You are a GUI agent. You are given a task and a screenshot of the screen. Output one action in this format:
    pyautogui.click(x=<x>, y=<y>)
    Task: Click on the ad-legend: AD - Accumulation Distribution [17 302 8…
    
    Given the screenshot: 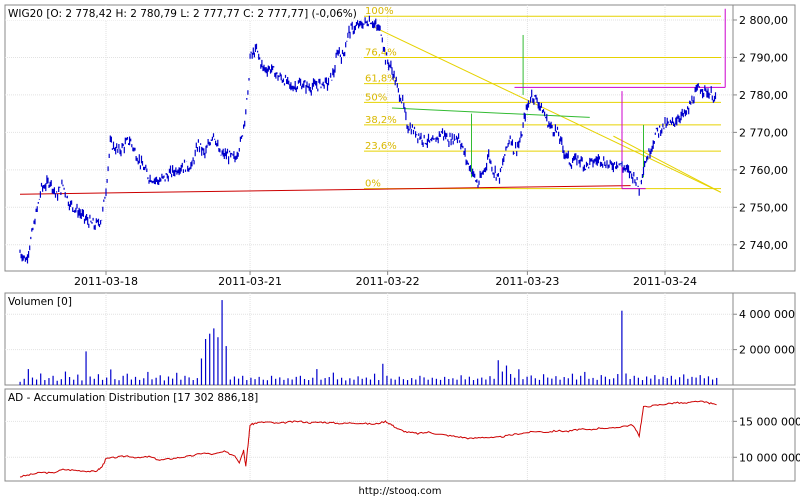 What is the action you would take?
    pyautogui.click(x=133, y=398)
    